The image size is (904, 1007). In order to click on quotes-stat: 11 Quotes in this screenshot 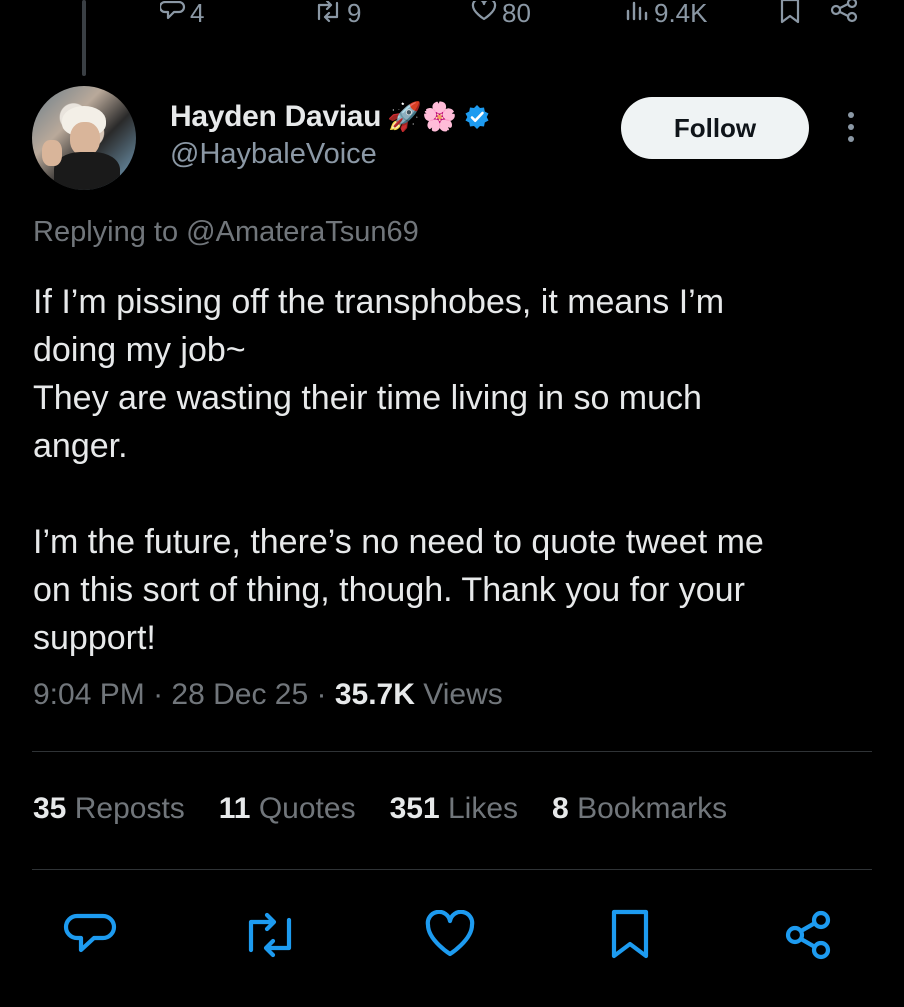, I will do `click(287, 809)`.